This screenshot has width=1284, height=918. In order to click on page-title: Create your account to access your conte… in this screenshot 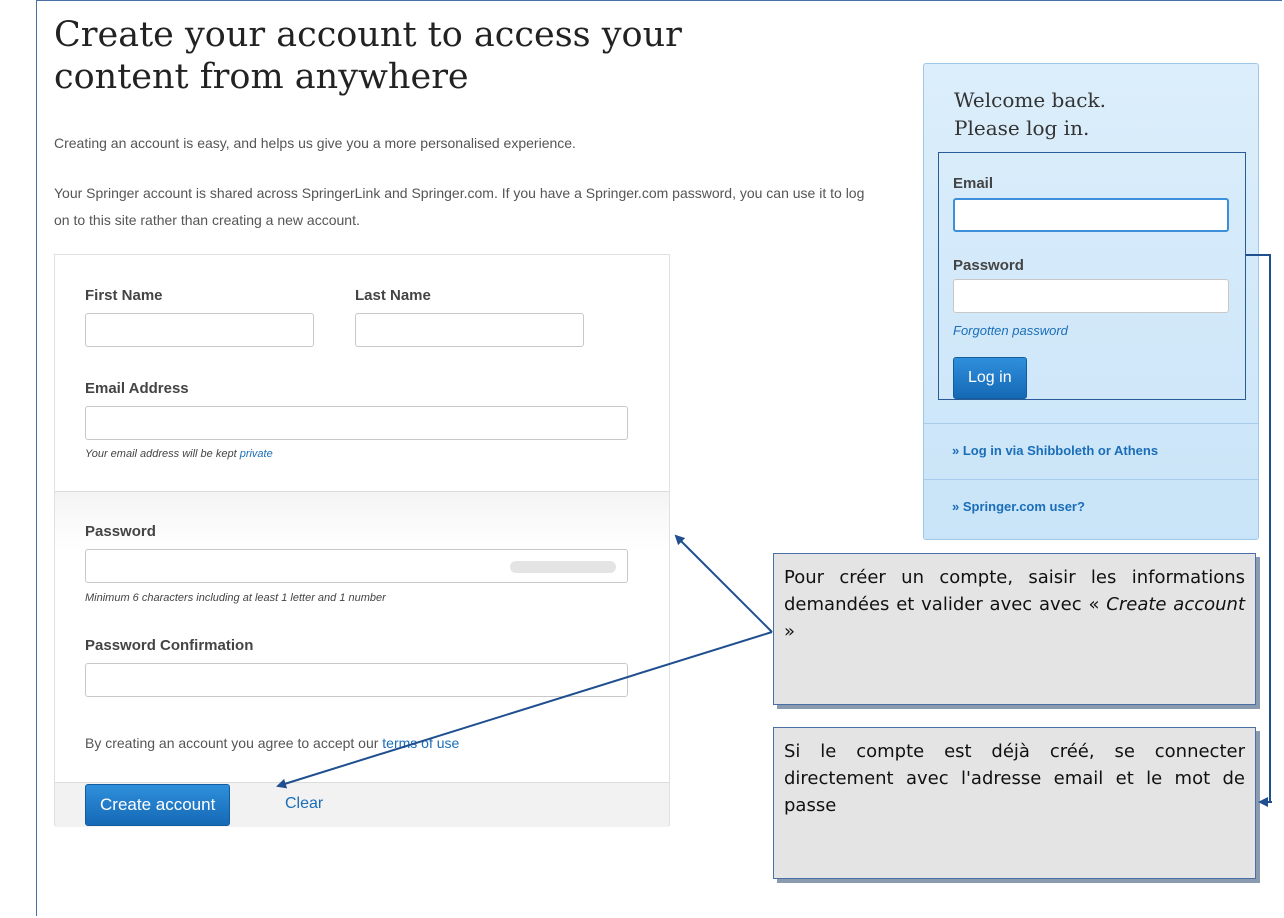, I will do `click(368, 56)`.